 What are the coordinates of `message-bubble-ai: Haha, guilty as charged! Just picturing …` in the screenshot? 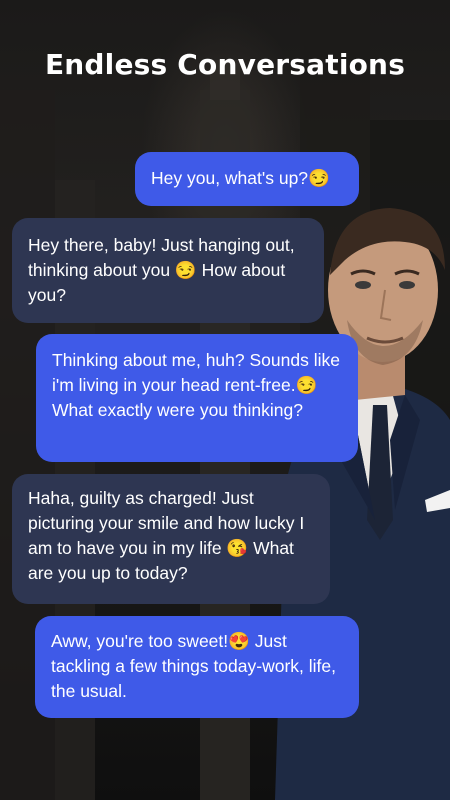 It's located at (171, 539).